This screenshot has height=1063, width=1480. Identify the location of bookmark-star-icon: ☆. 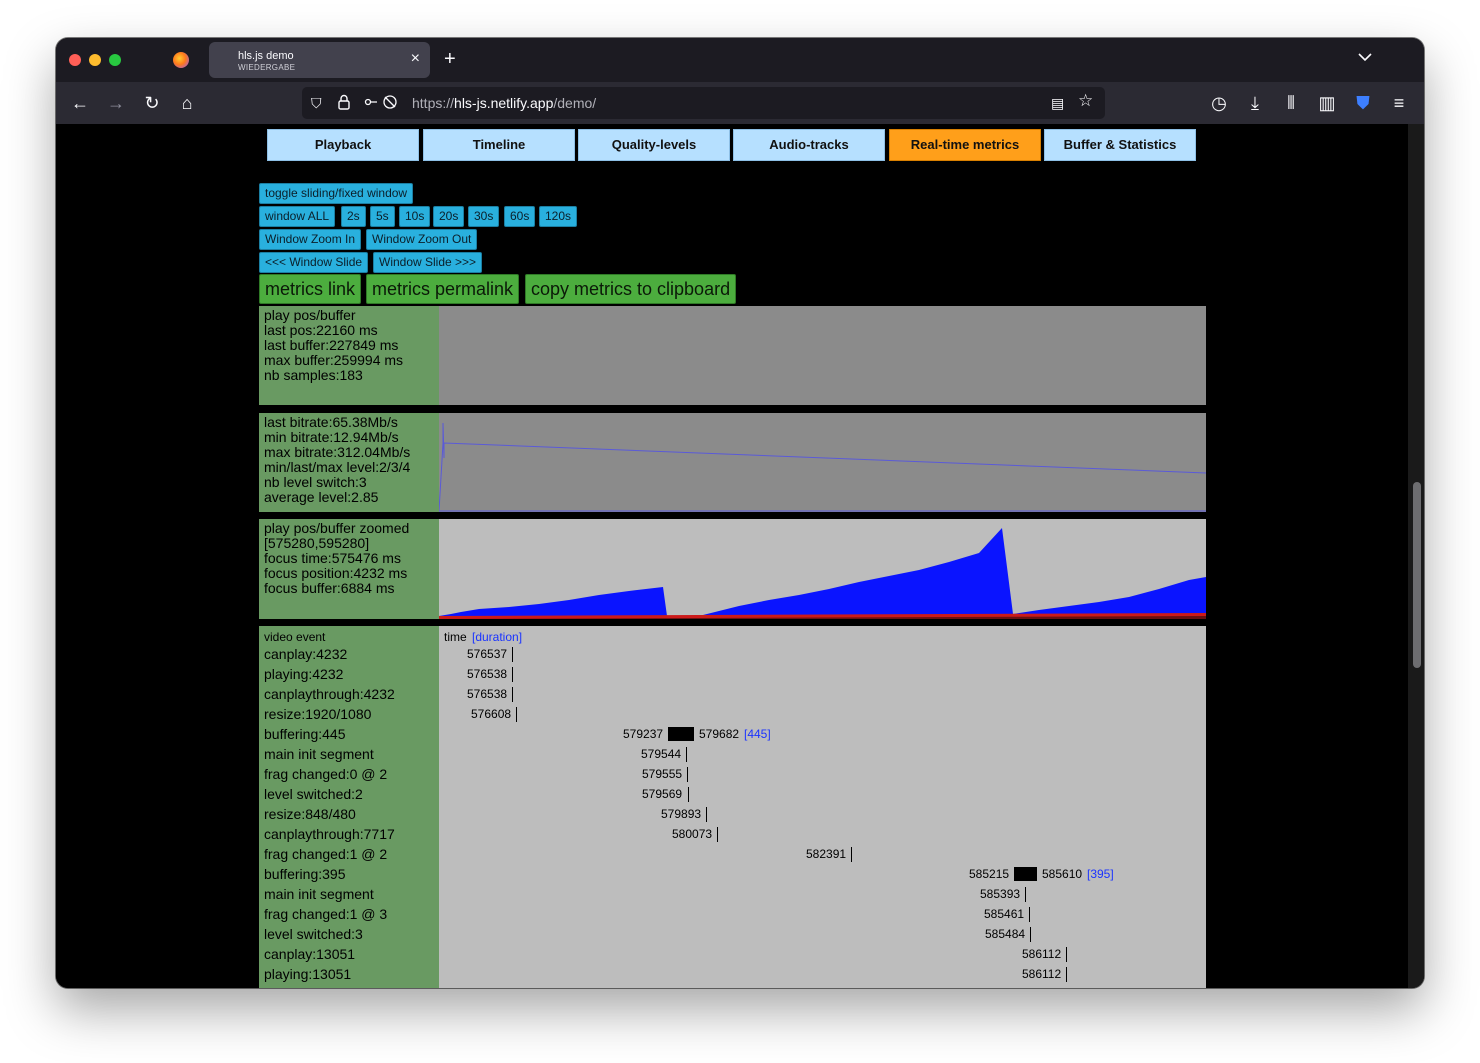
(1085, 101).